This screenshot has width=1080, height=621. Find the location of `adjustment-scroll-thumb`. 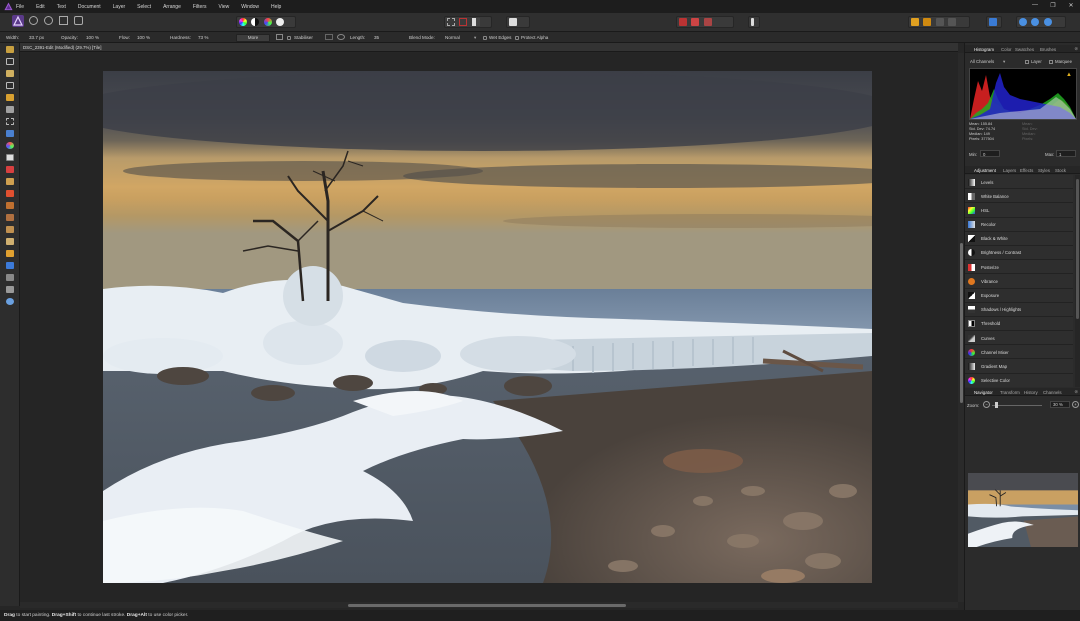

adjustment-scroll-thumb is located at coordinates (1077, 249).